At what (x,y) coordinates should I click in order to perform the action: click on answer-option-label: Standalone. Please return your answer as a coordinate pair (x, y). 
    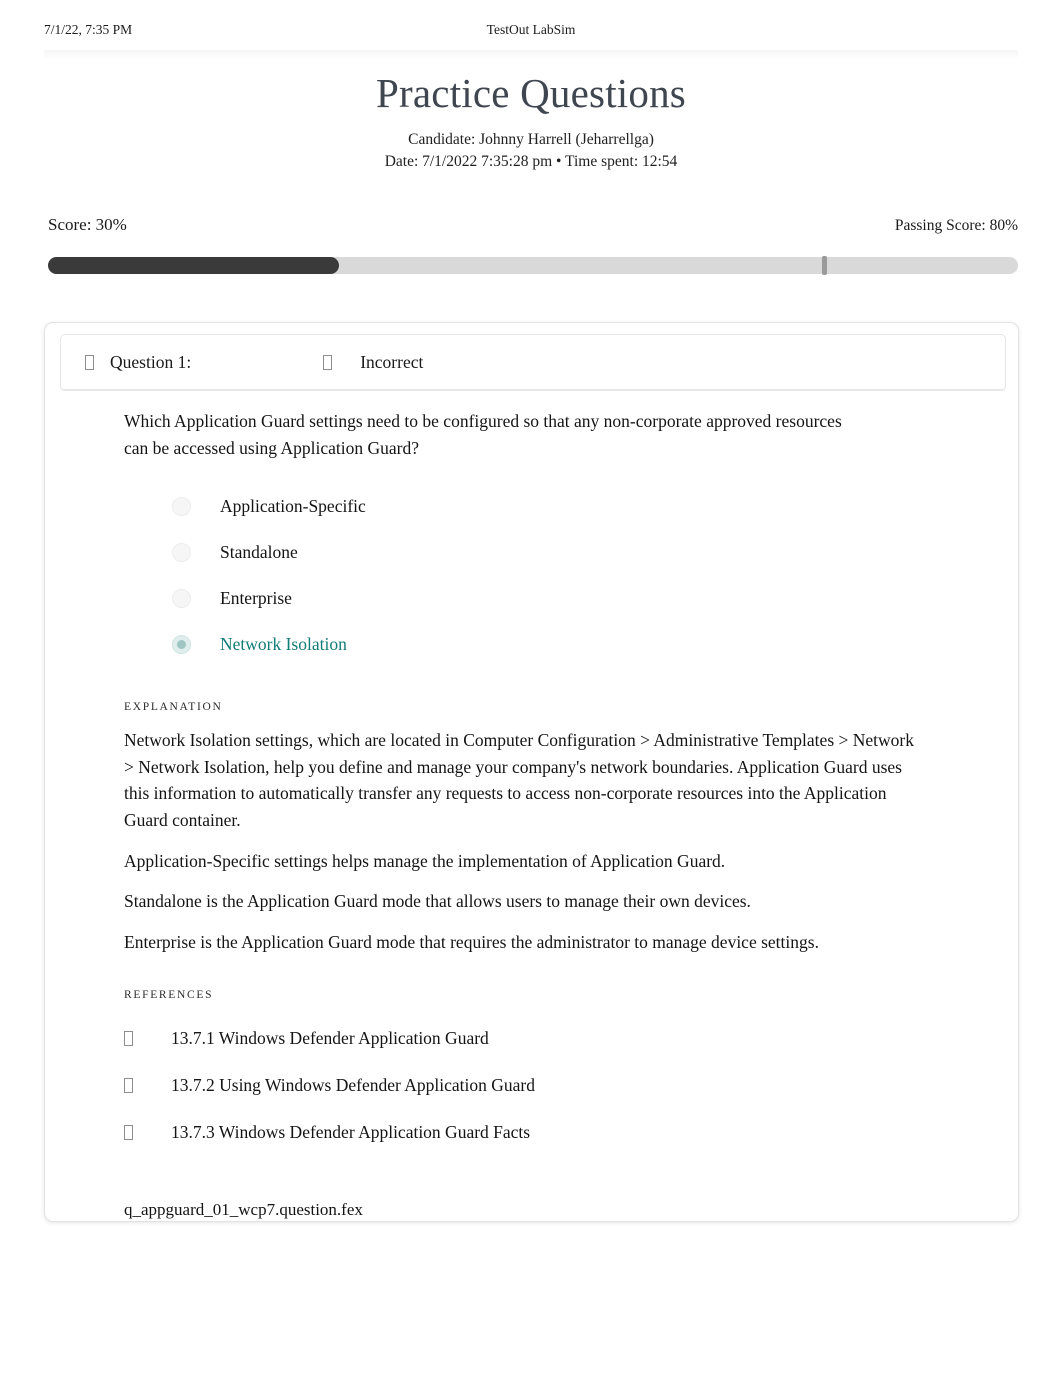
    Looking at the image, I should click on (259, 551).